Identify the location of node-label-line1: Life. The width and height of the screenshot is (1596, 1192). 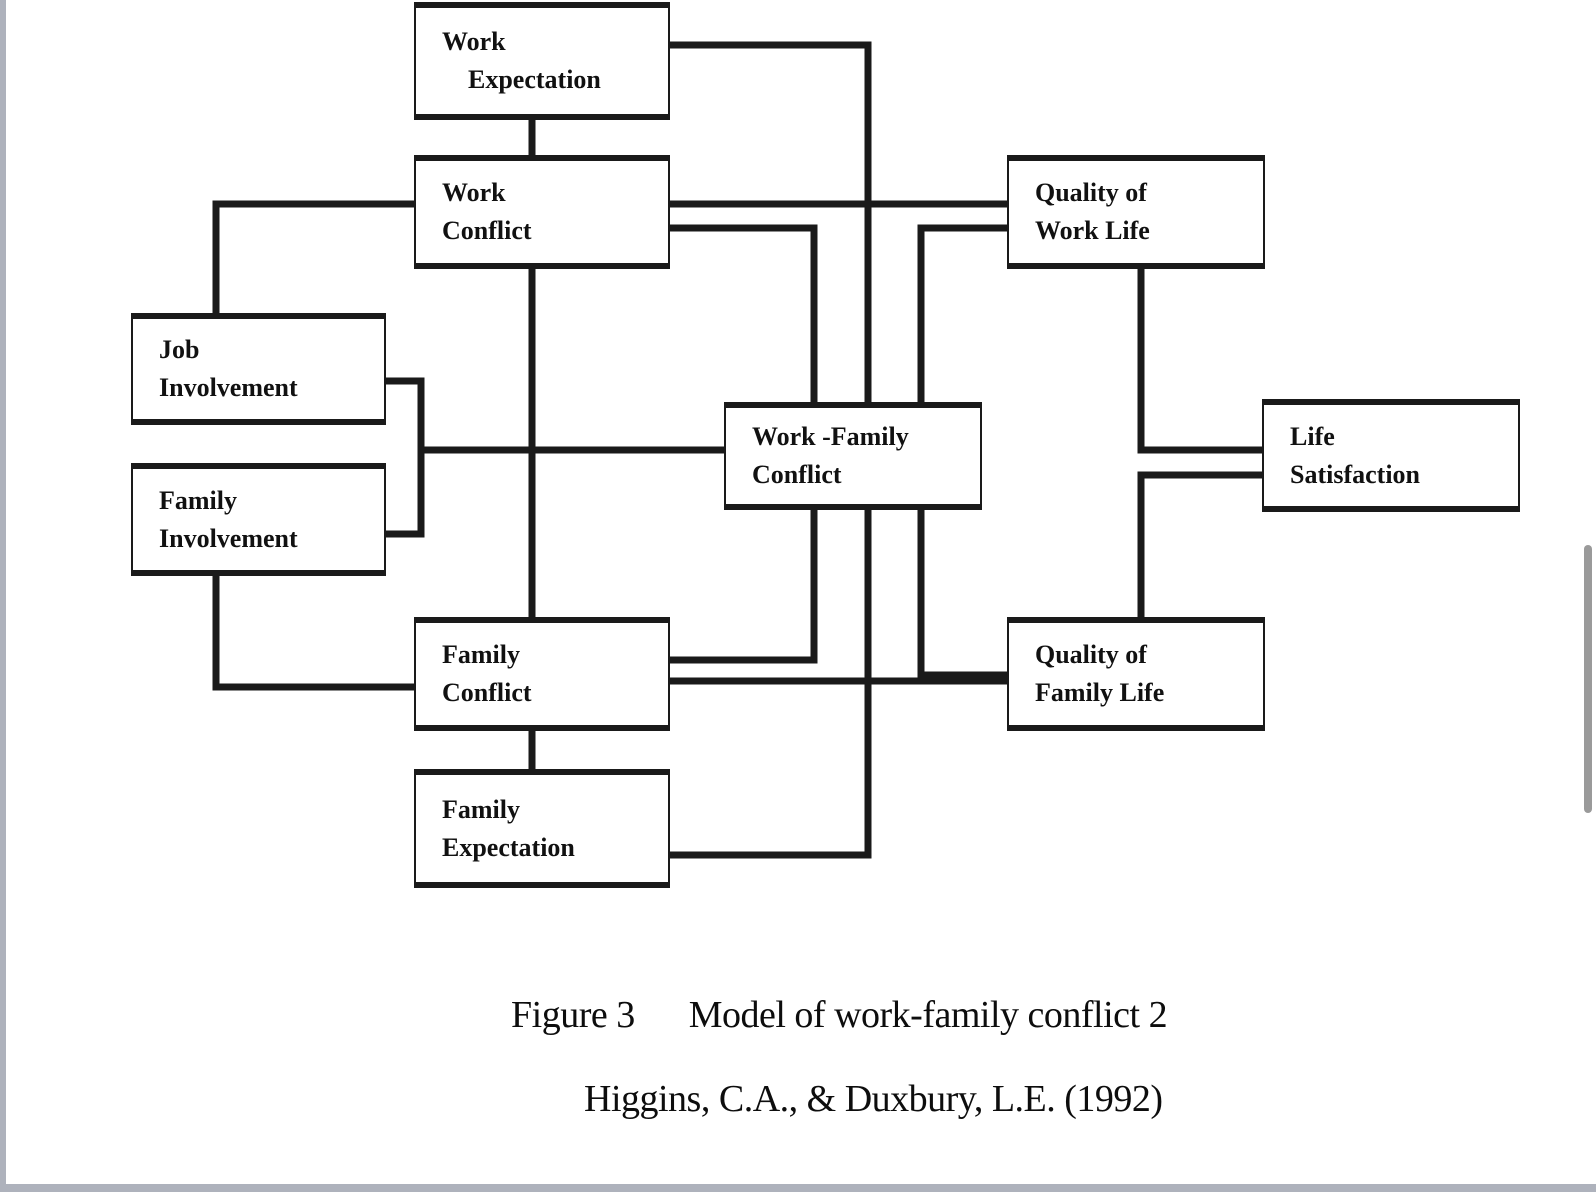
(1312, 436).